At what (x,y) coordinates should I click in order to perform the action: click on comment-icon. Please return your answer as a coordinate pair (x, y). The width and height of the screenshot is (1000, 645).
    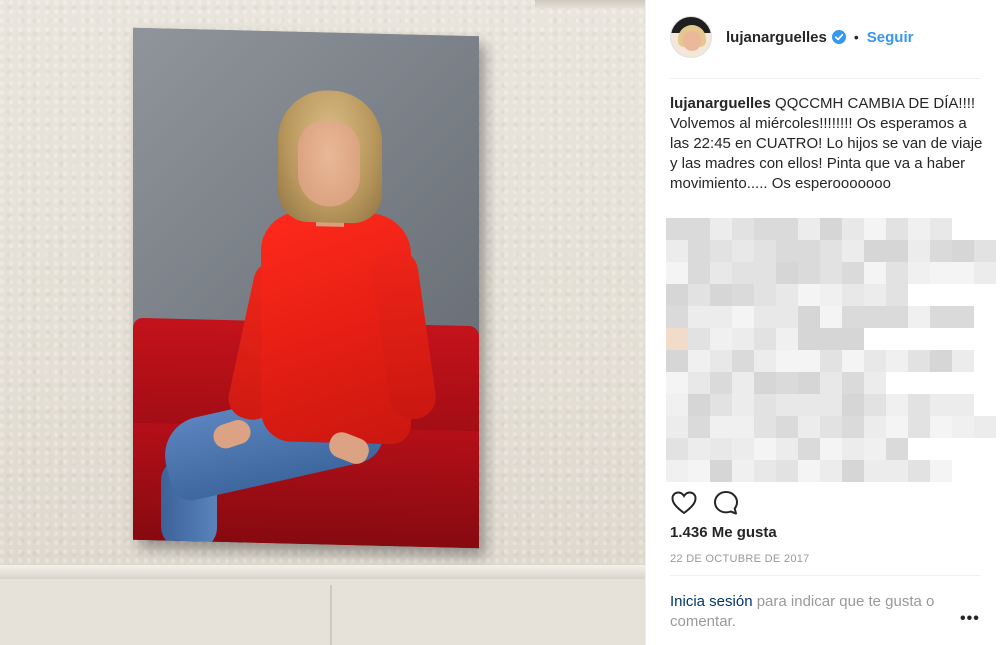
    Looking at the image, I should click on (726, 503).